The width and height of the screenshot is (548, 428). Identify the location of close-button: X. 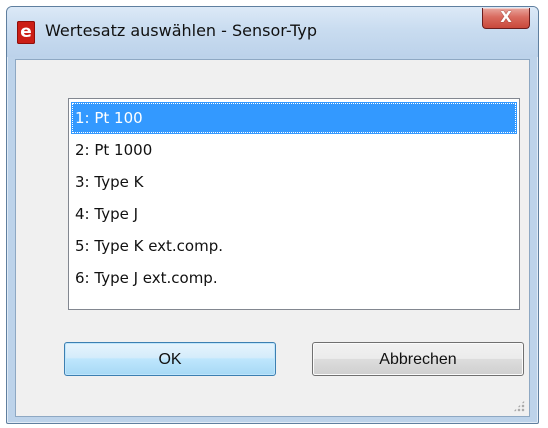
(506, 18).